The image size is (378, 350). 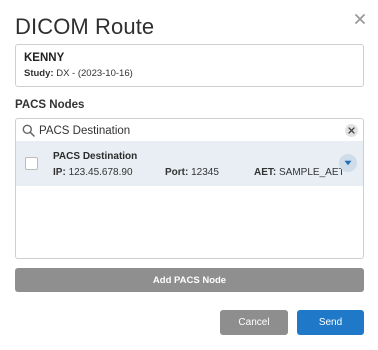 I want to click on pacs-search-input, so click(x=189, y=130).